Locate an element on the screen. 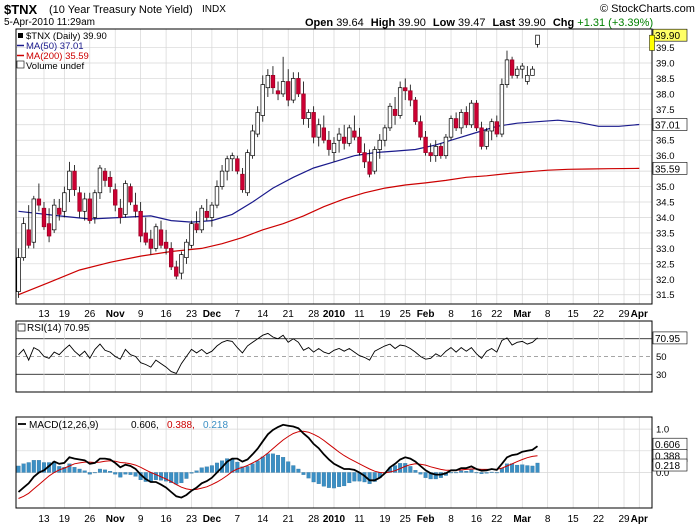  price-x-tick: 16 is located at coordinates (477, 314).